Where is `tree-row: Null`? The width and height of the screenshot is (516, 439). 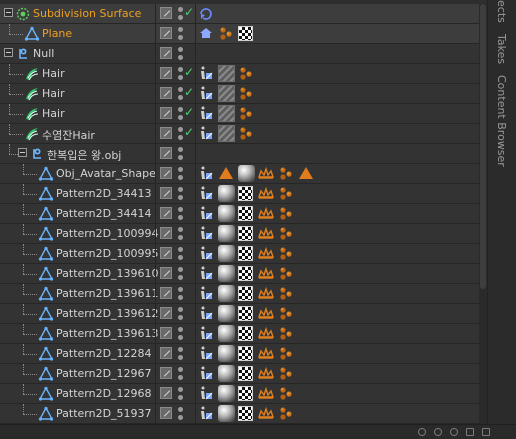
tree-row: Null is located at coordinates (239, 54).